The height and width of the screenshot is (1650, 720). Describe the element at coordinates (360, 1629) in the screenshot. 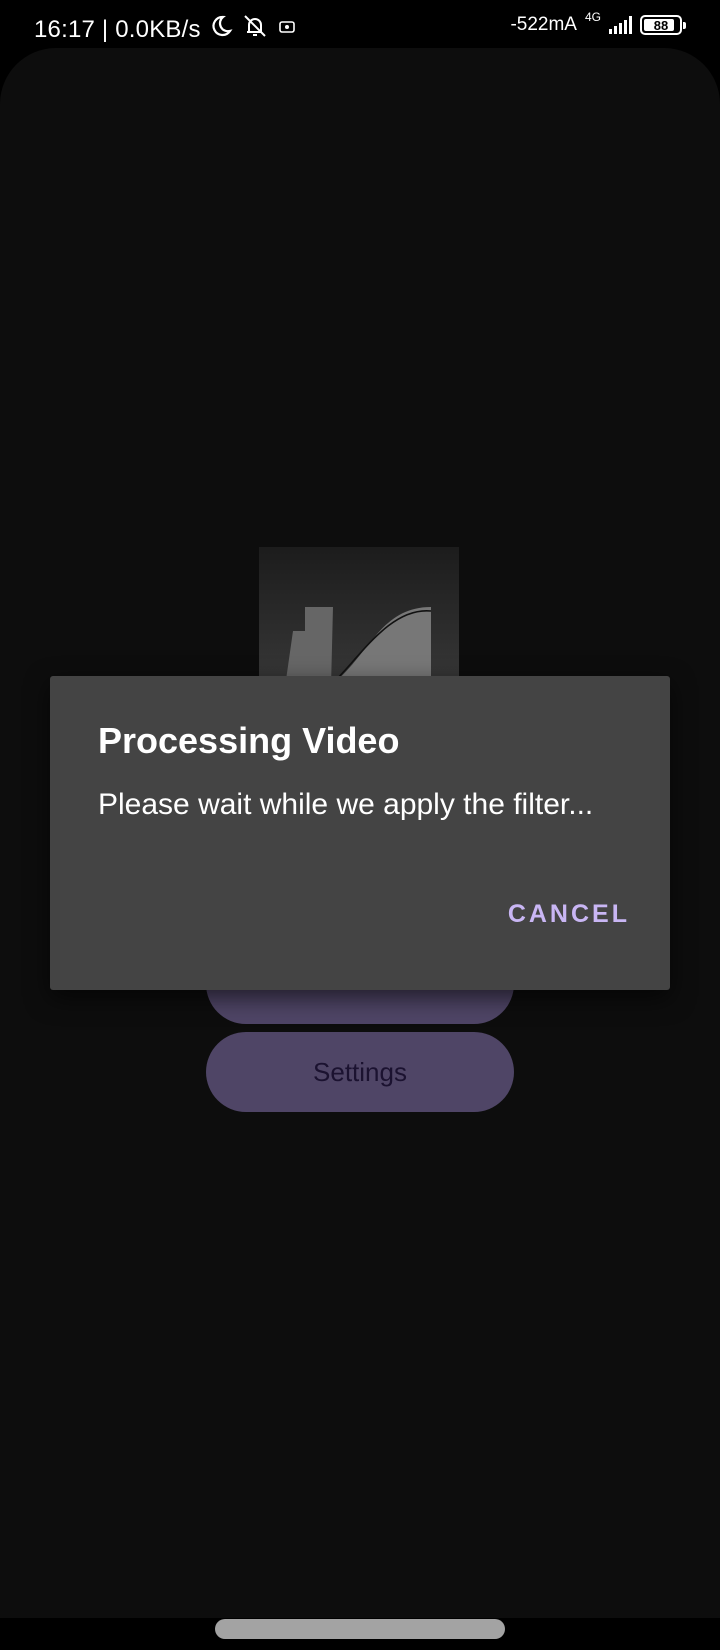

I see `home-indicator` at that location.